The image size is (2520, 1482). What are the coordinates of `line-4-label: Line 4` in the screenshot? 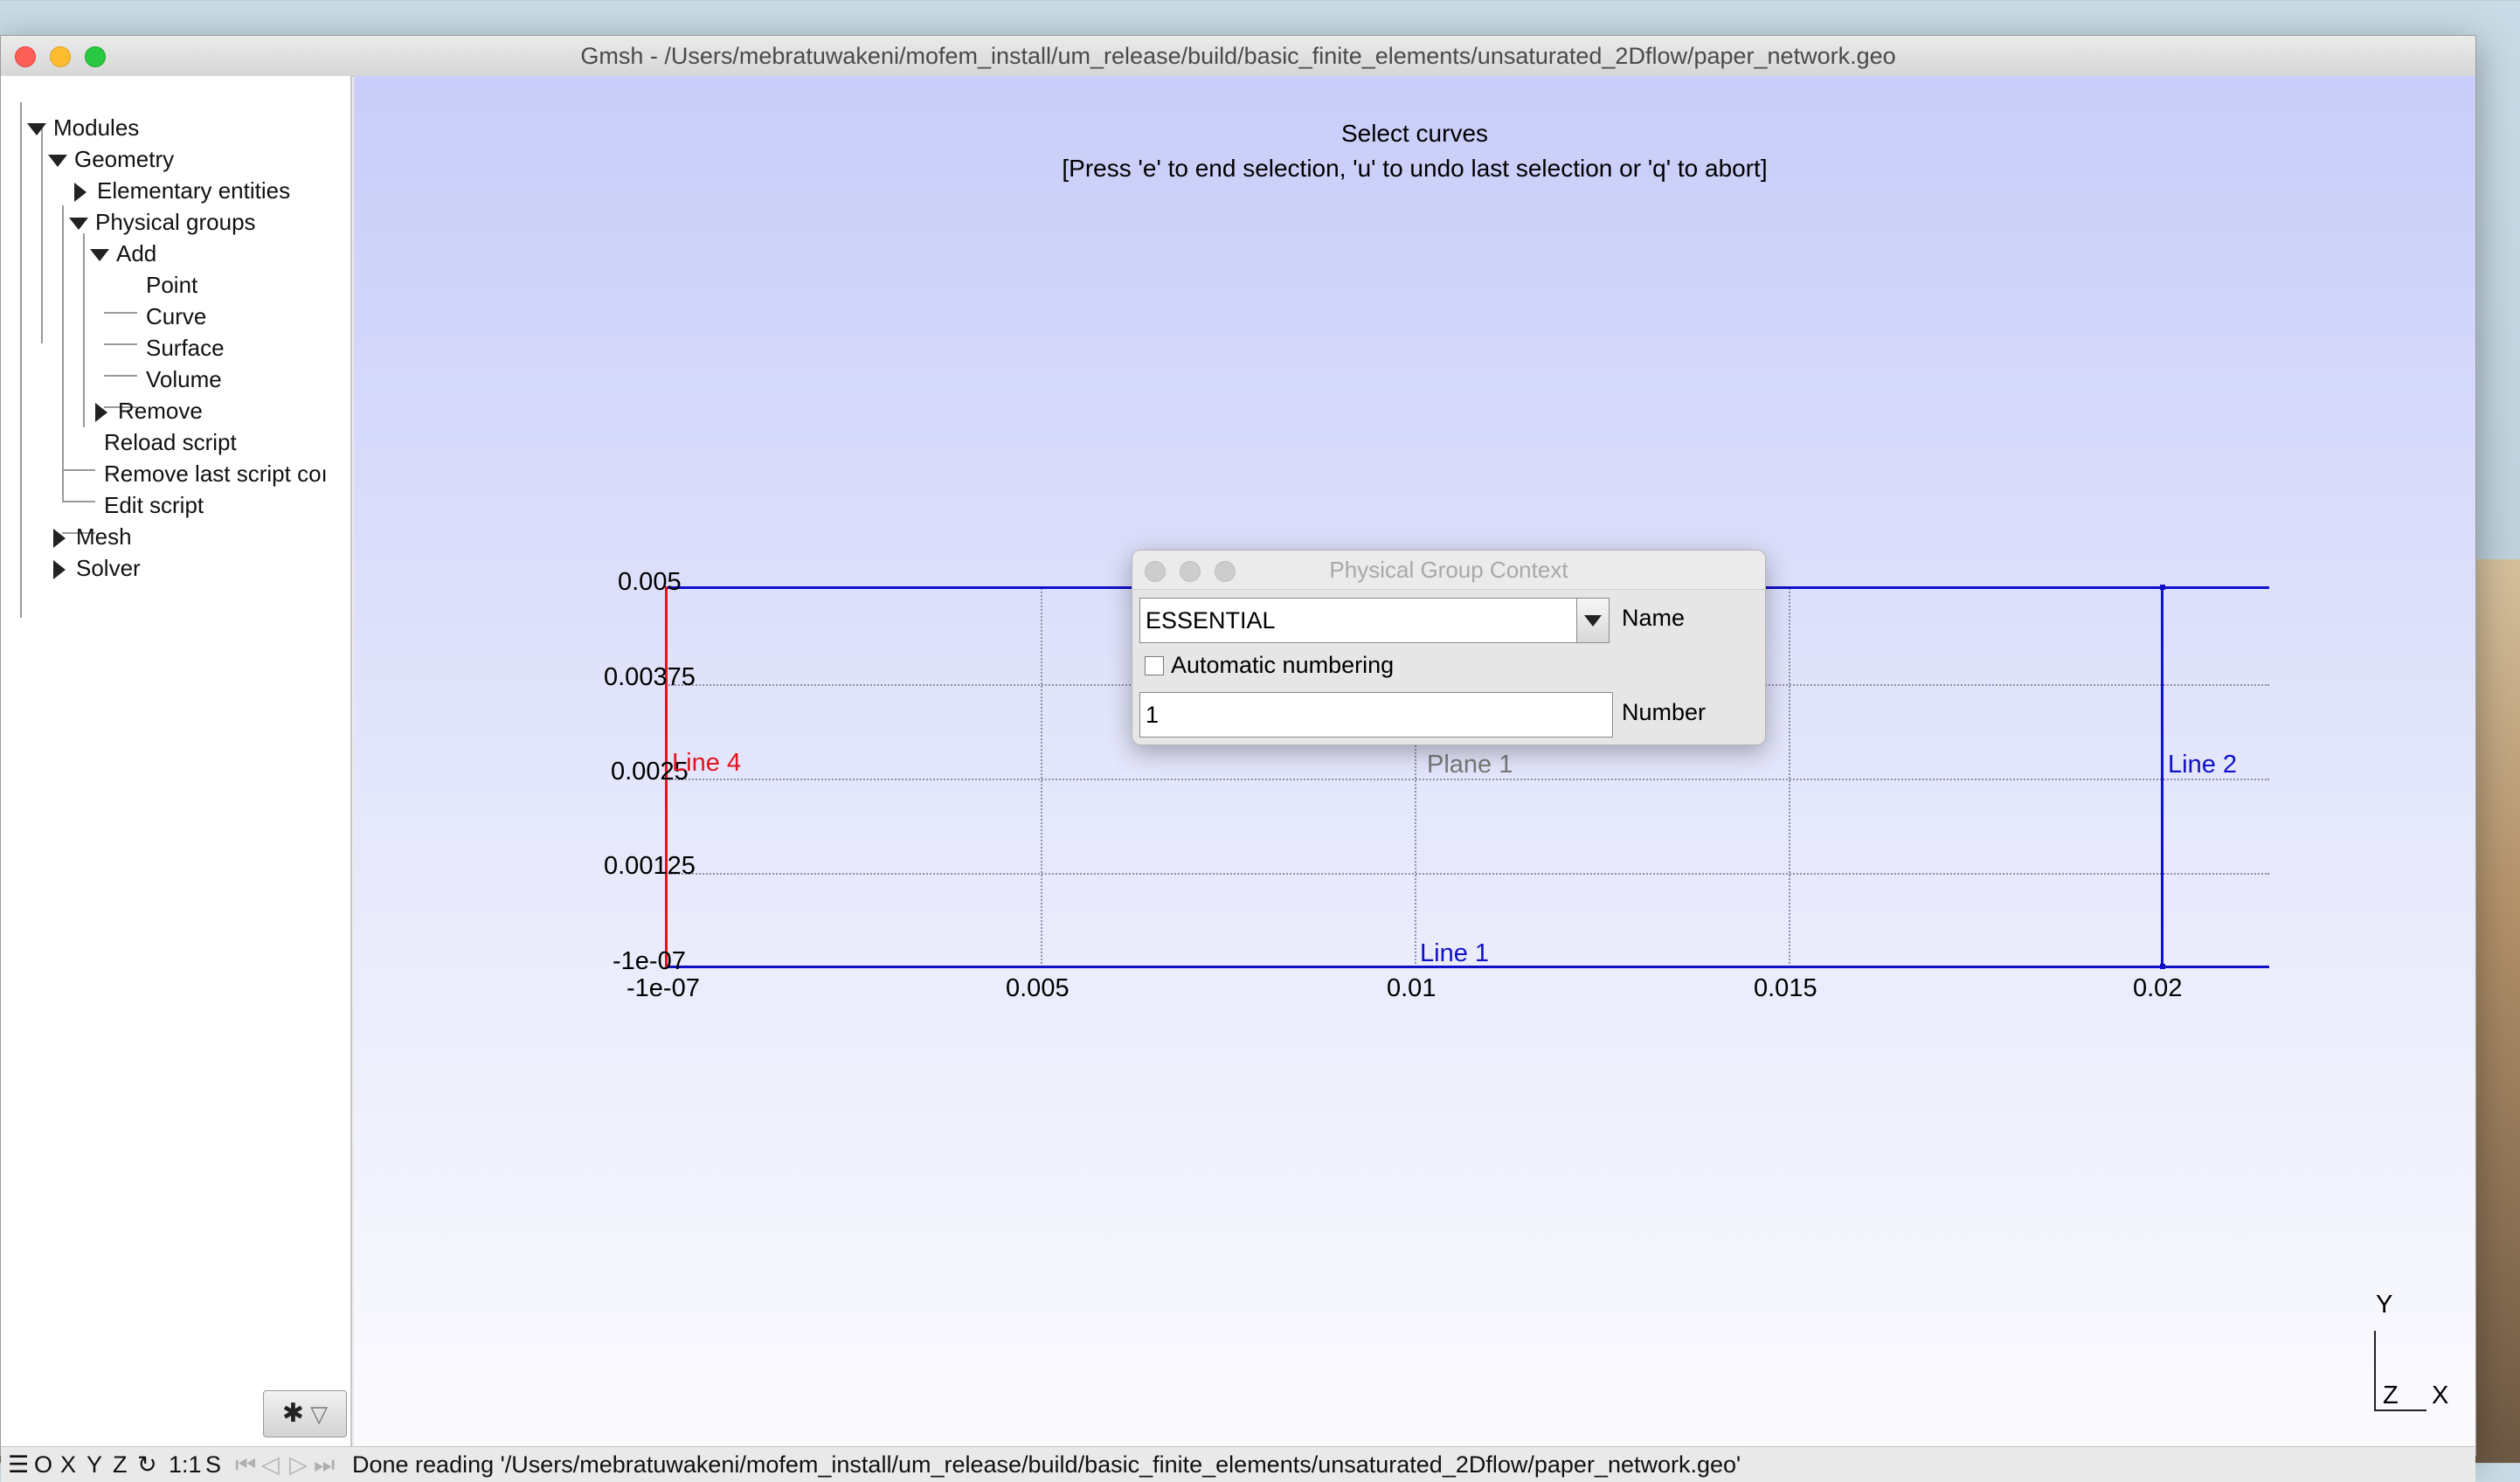 It's located at (706, 763).